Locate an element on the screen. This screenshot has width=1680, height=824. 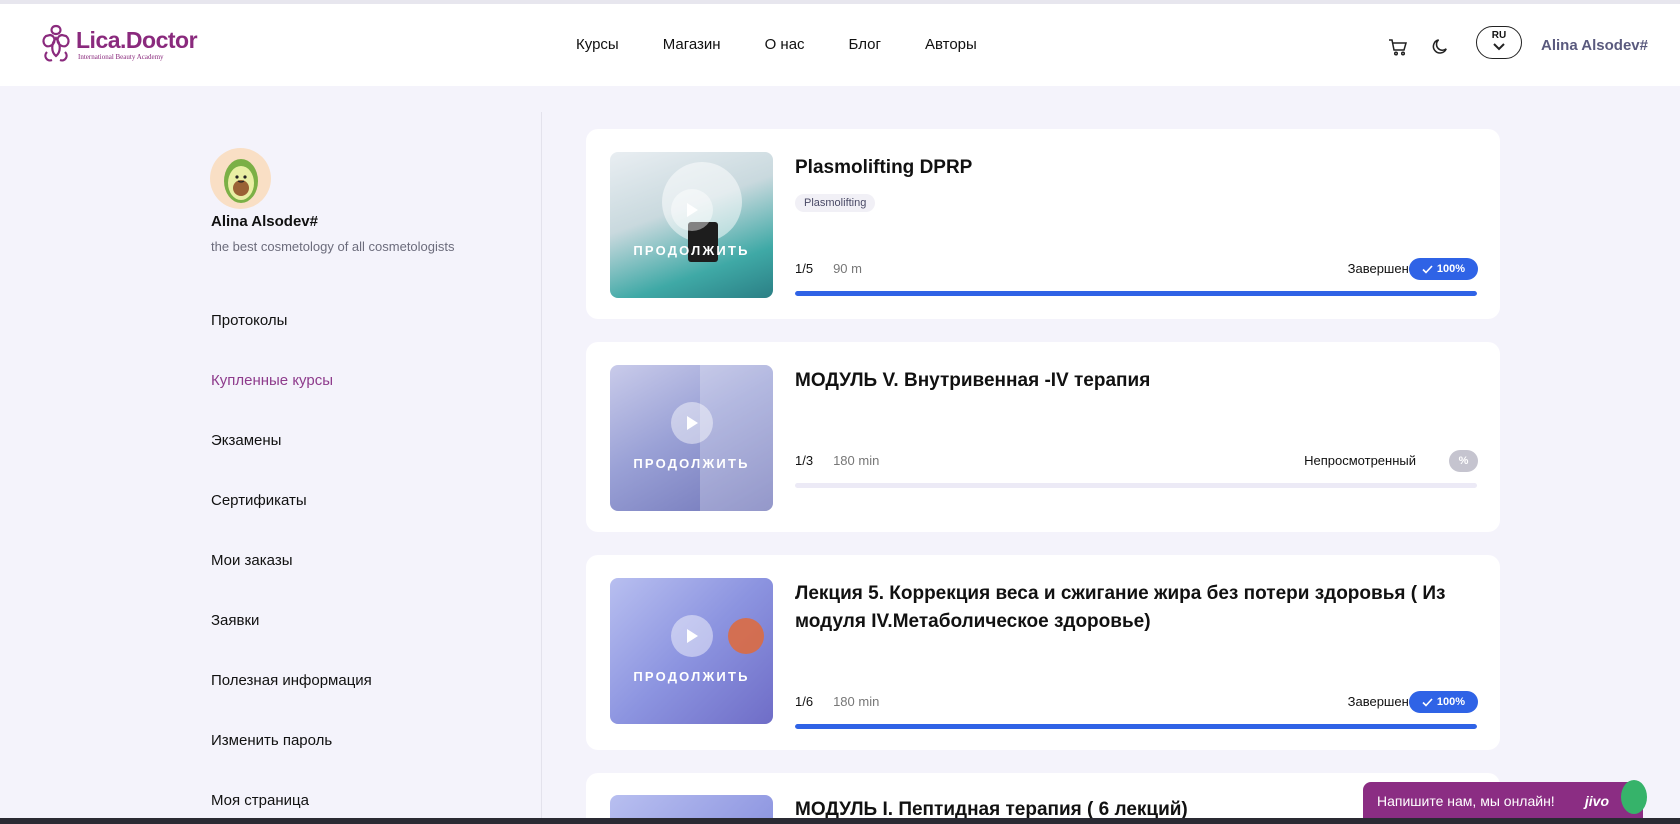
course-meta: 1/5 90 m is located at coordinates (828, 268).